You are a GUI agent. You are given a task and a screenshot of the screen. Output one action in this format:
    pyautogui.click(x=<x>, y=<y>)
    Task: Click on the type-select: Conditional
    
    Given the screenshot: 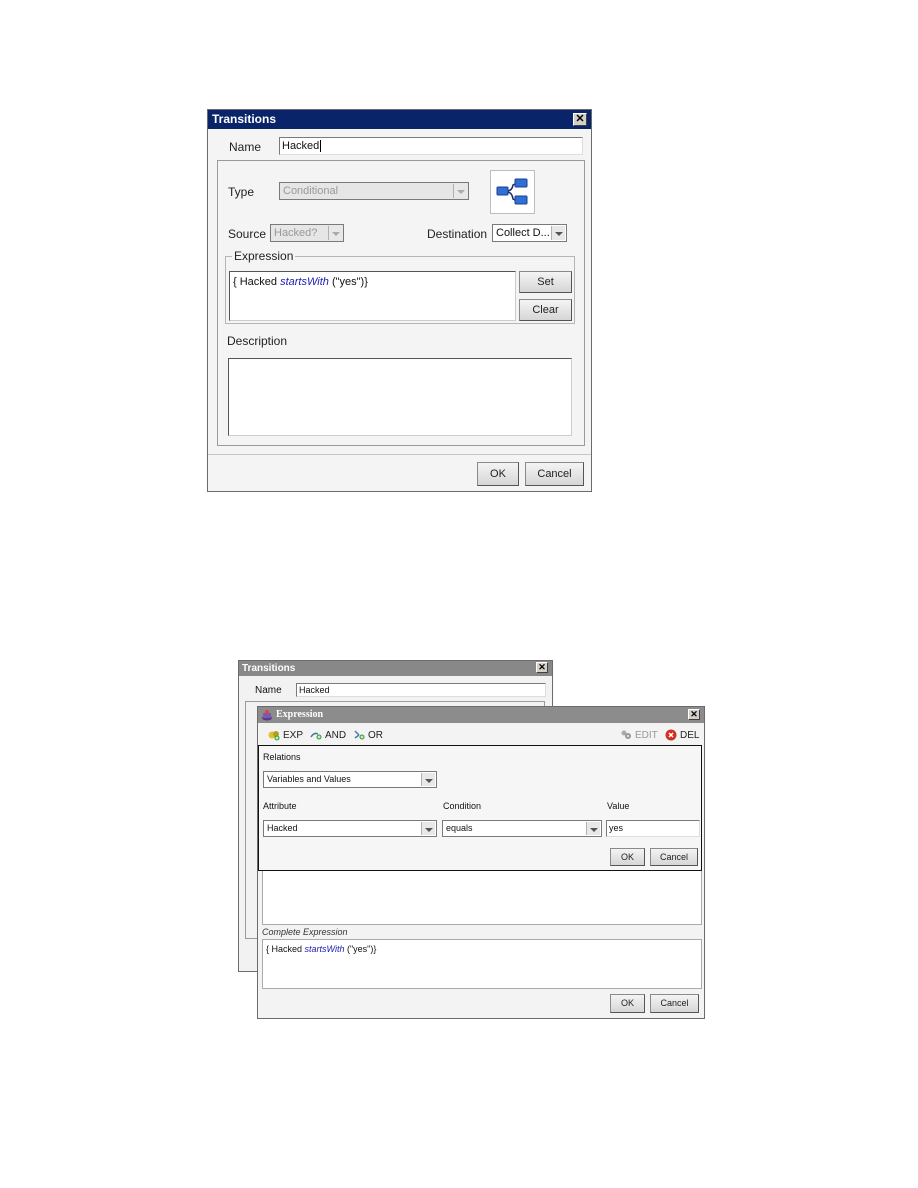 What is the action you would take?
    pyautogui.click(x=374, y=191)
    